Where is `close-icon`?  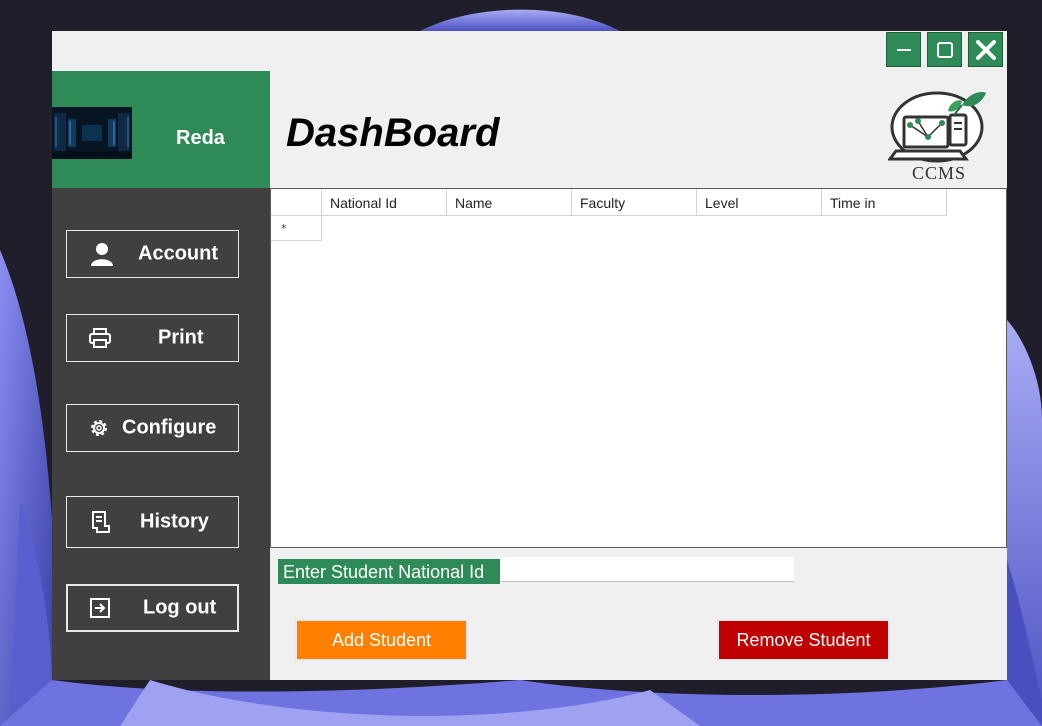
close-icon is located at coordinates (985, 49).